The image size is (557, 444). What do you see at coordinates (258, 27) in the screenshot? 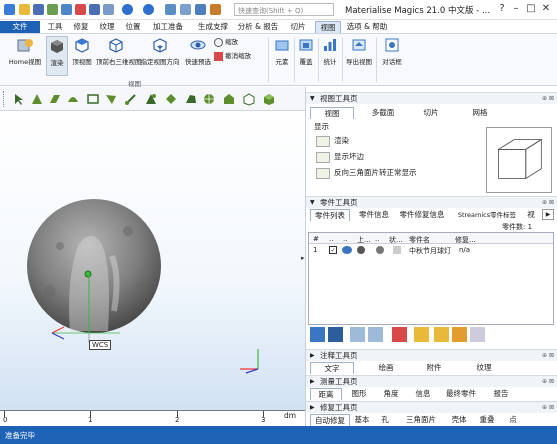
I see `tab-analysis: 分析 & 报告` at bounding box center [258, 27].